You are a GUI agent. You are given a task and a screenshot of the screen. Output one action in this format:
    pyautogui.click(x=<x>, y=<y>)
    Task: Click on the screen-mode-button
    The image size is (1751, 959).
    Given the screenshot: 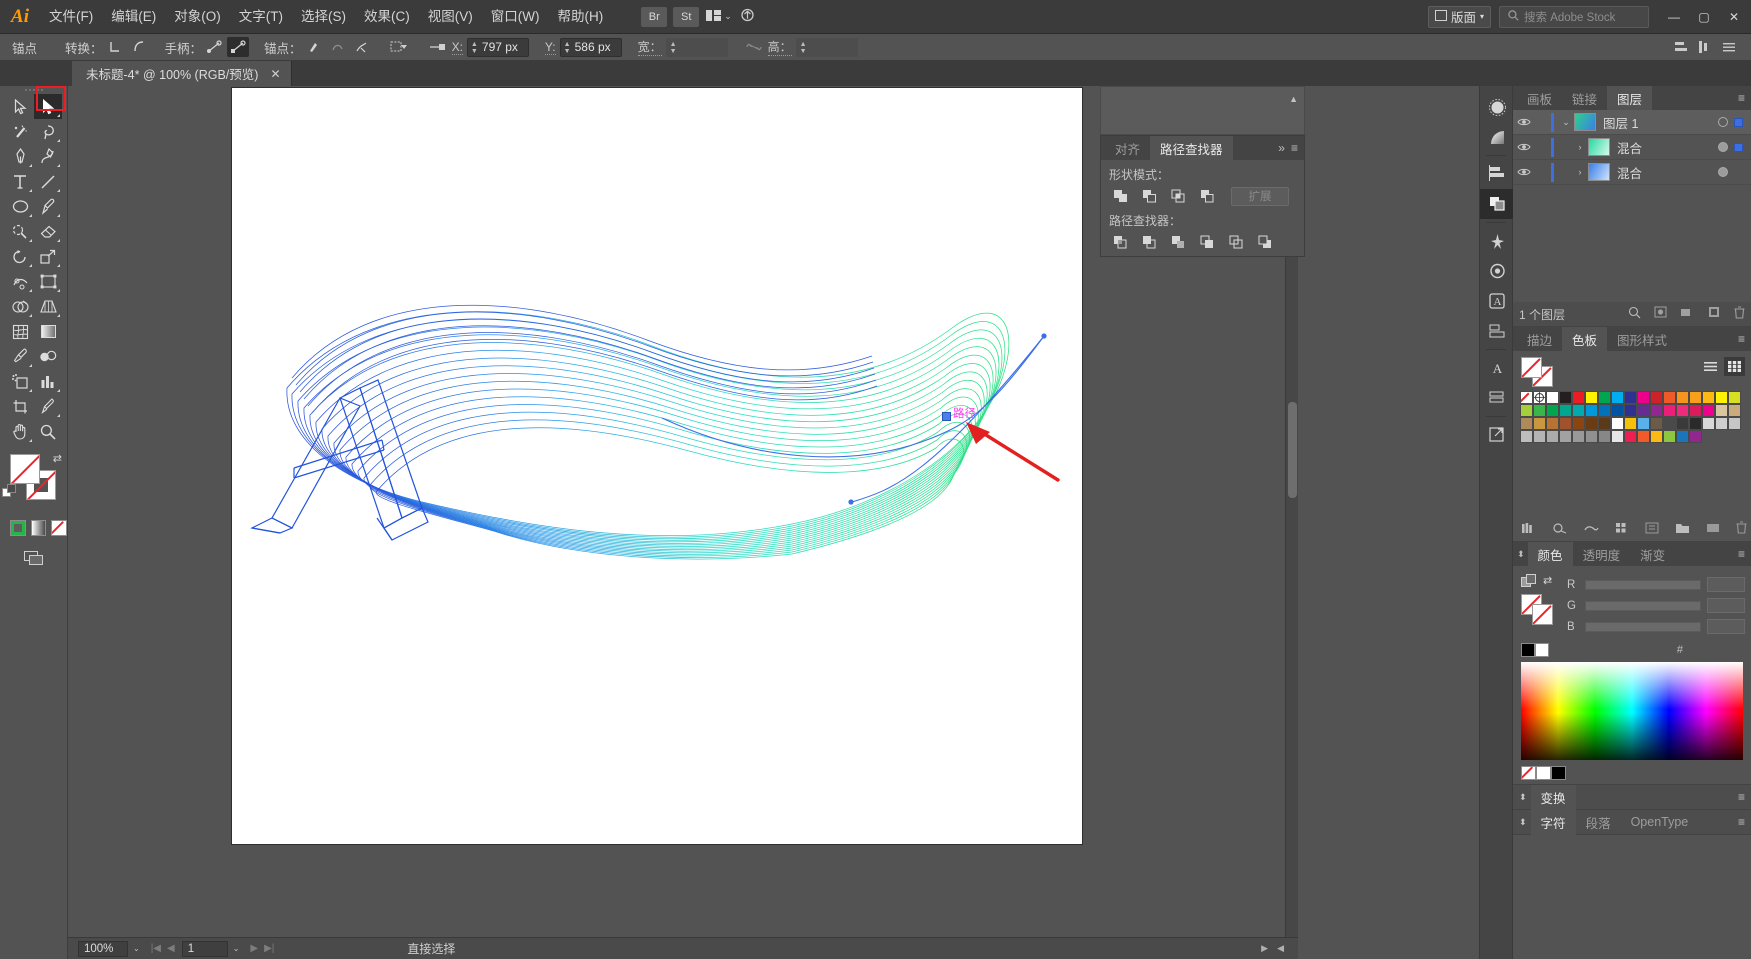 What is the action you would take?
    pyautogui.click(x=34, y=558)
    